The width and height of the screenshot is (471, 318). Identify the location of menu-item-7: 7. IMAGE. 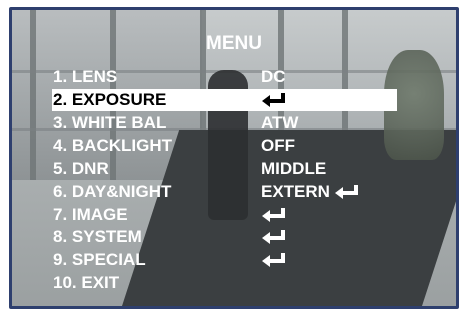
(234, 215).